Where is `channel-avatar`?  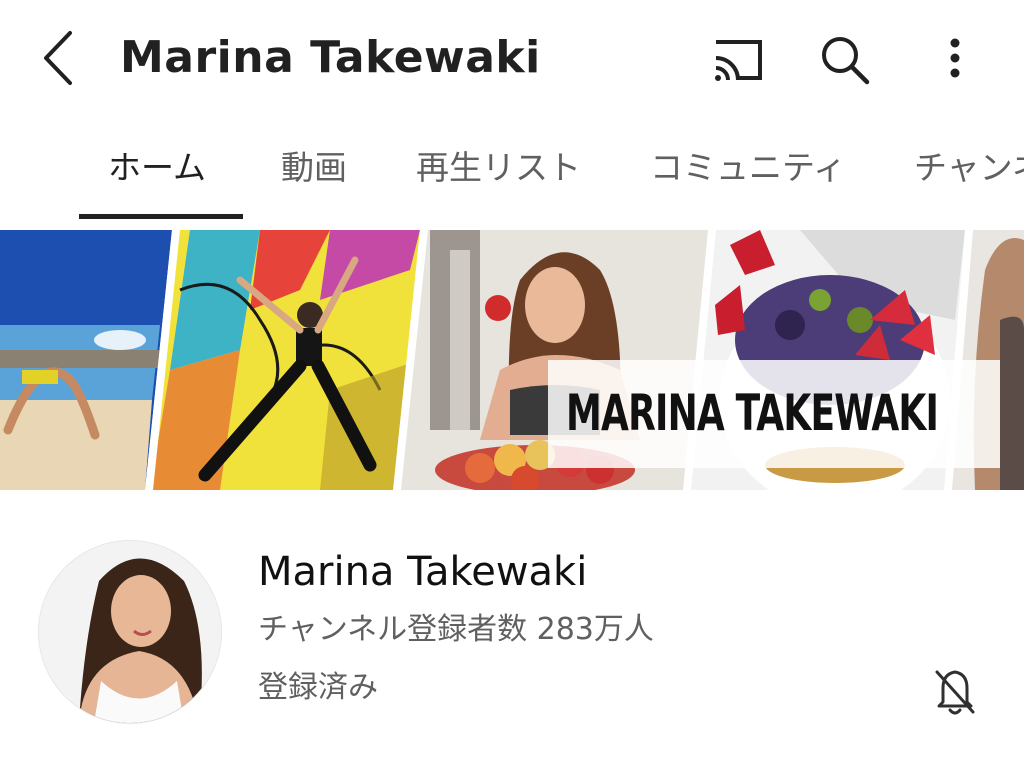
channel-avatar is located at coordinates (130, 632).